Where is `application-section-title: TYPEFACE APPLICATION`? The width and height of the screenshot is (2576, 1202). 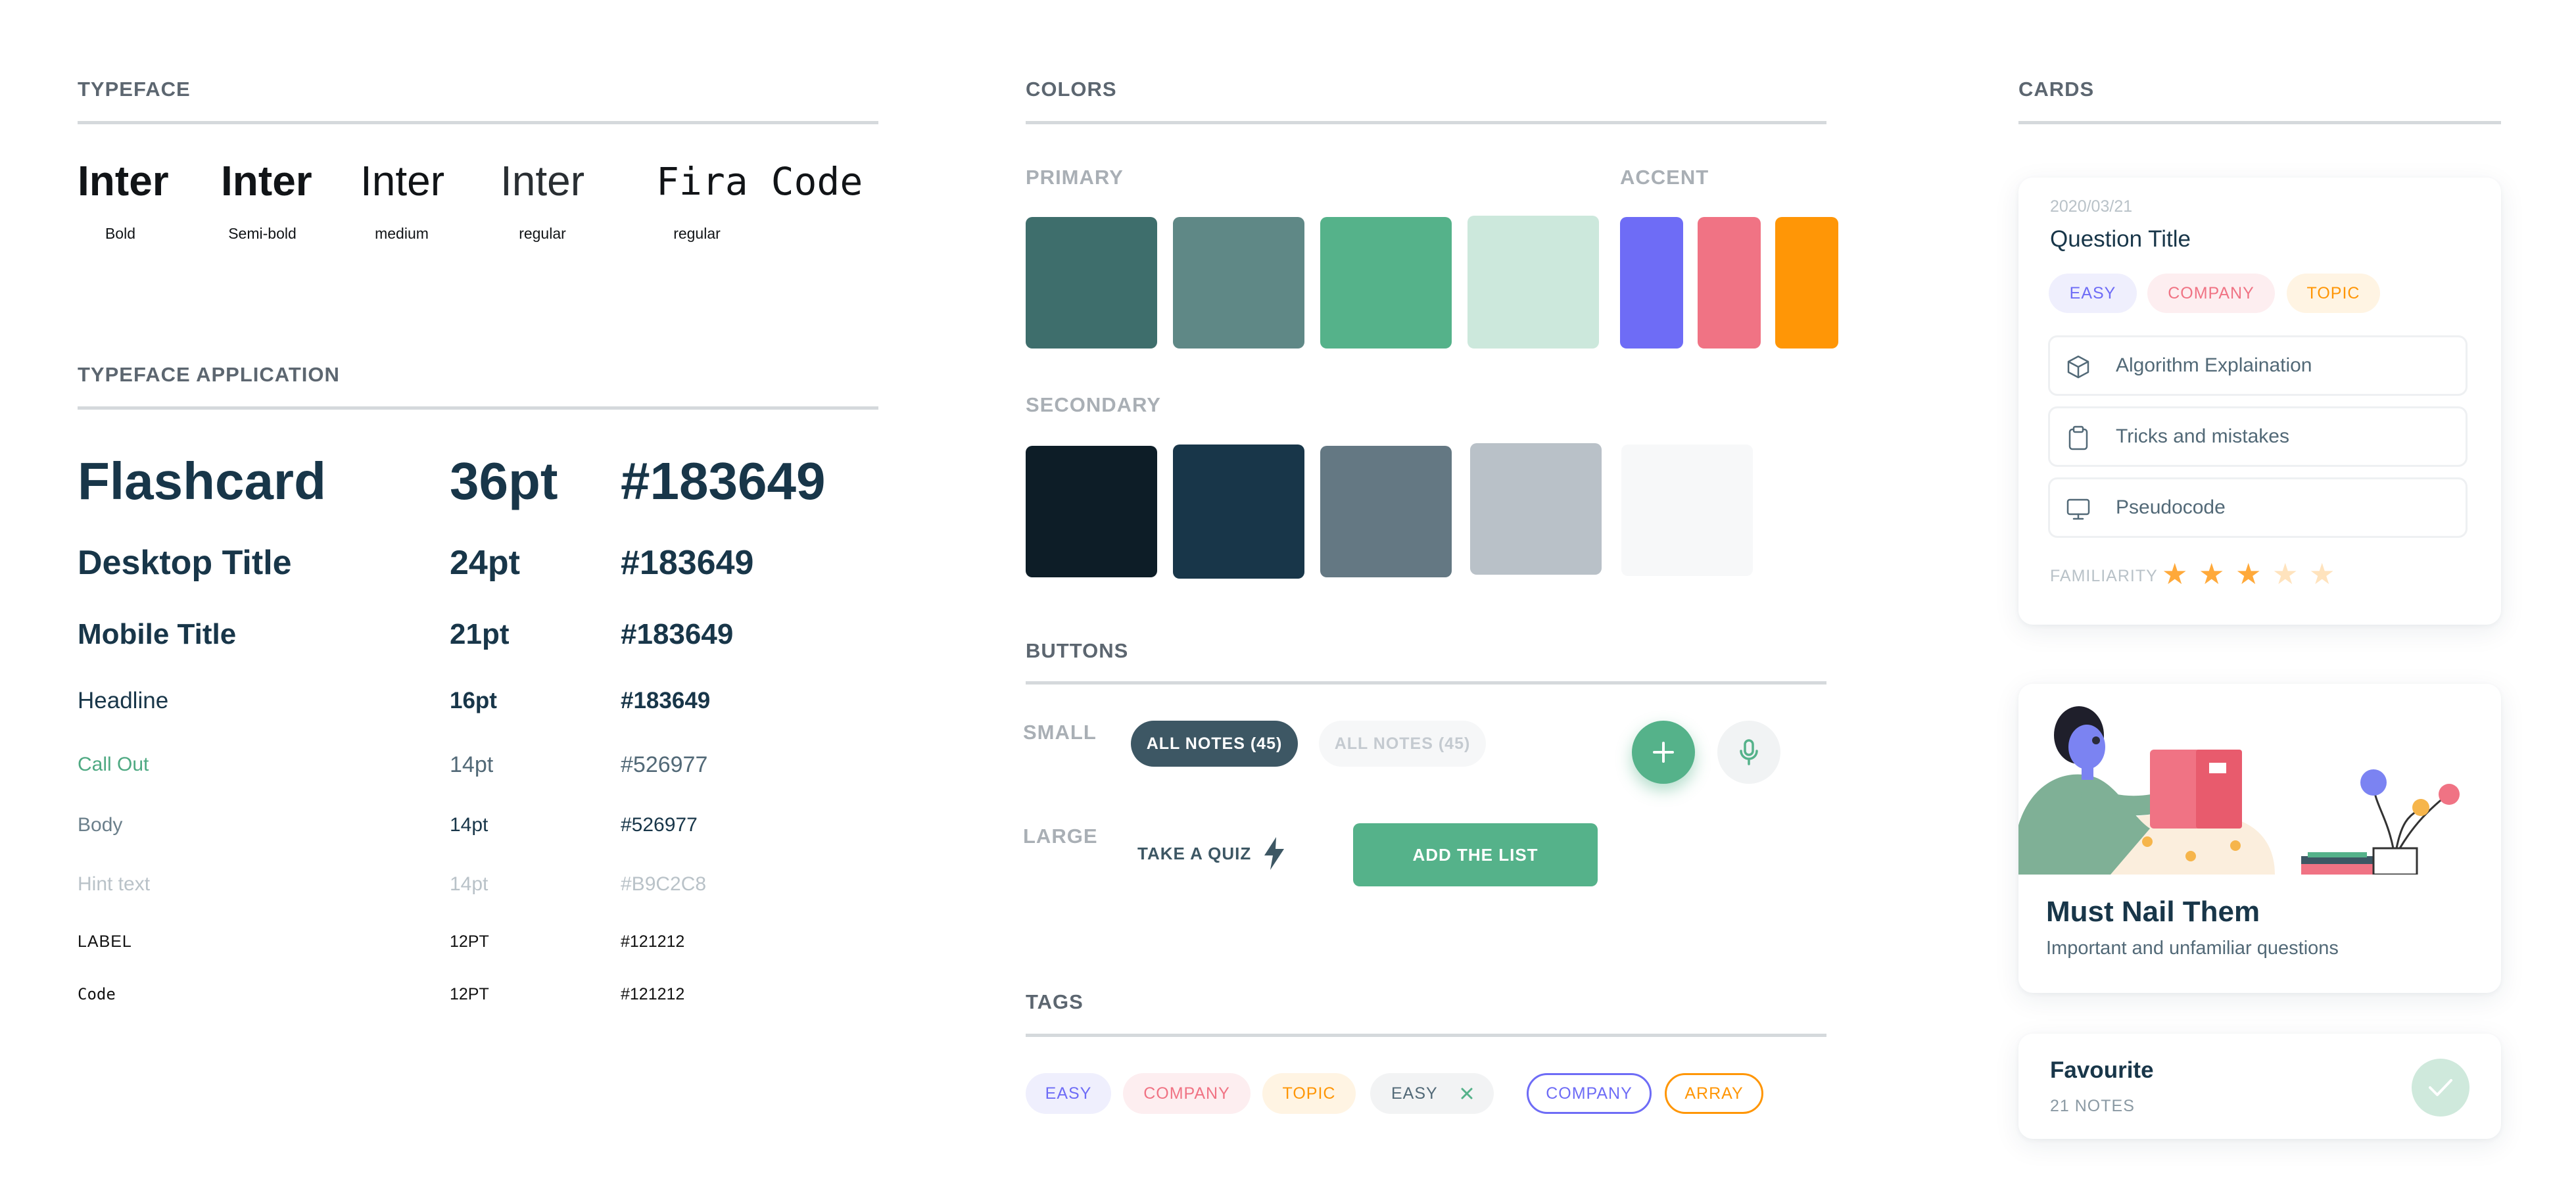
application-section-title: TYPEFACE APPLICATION is located at coordinates (209, 374).